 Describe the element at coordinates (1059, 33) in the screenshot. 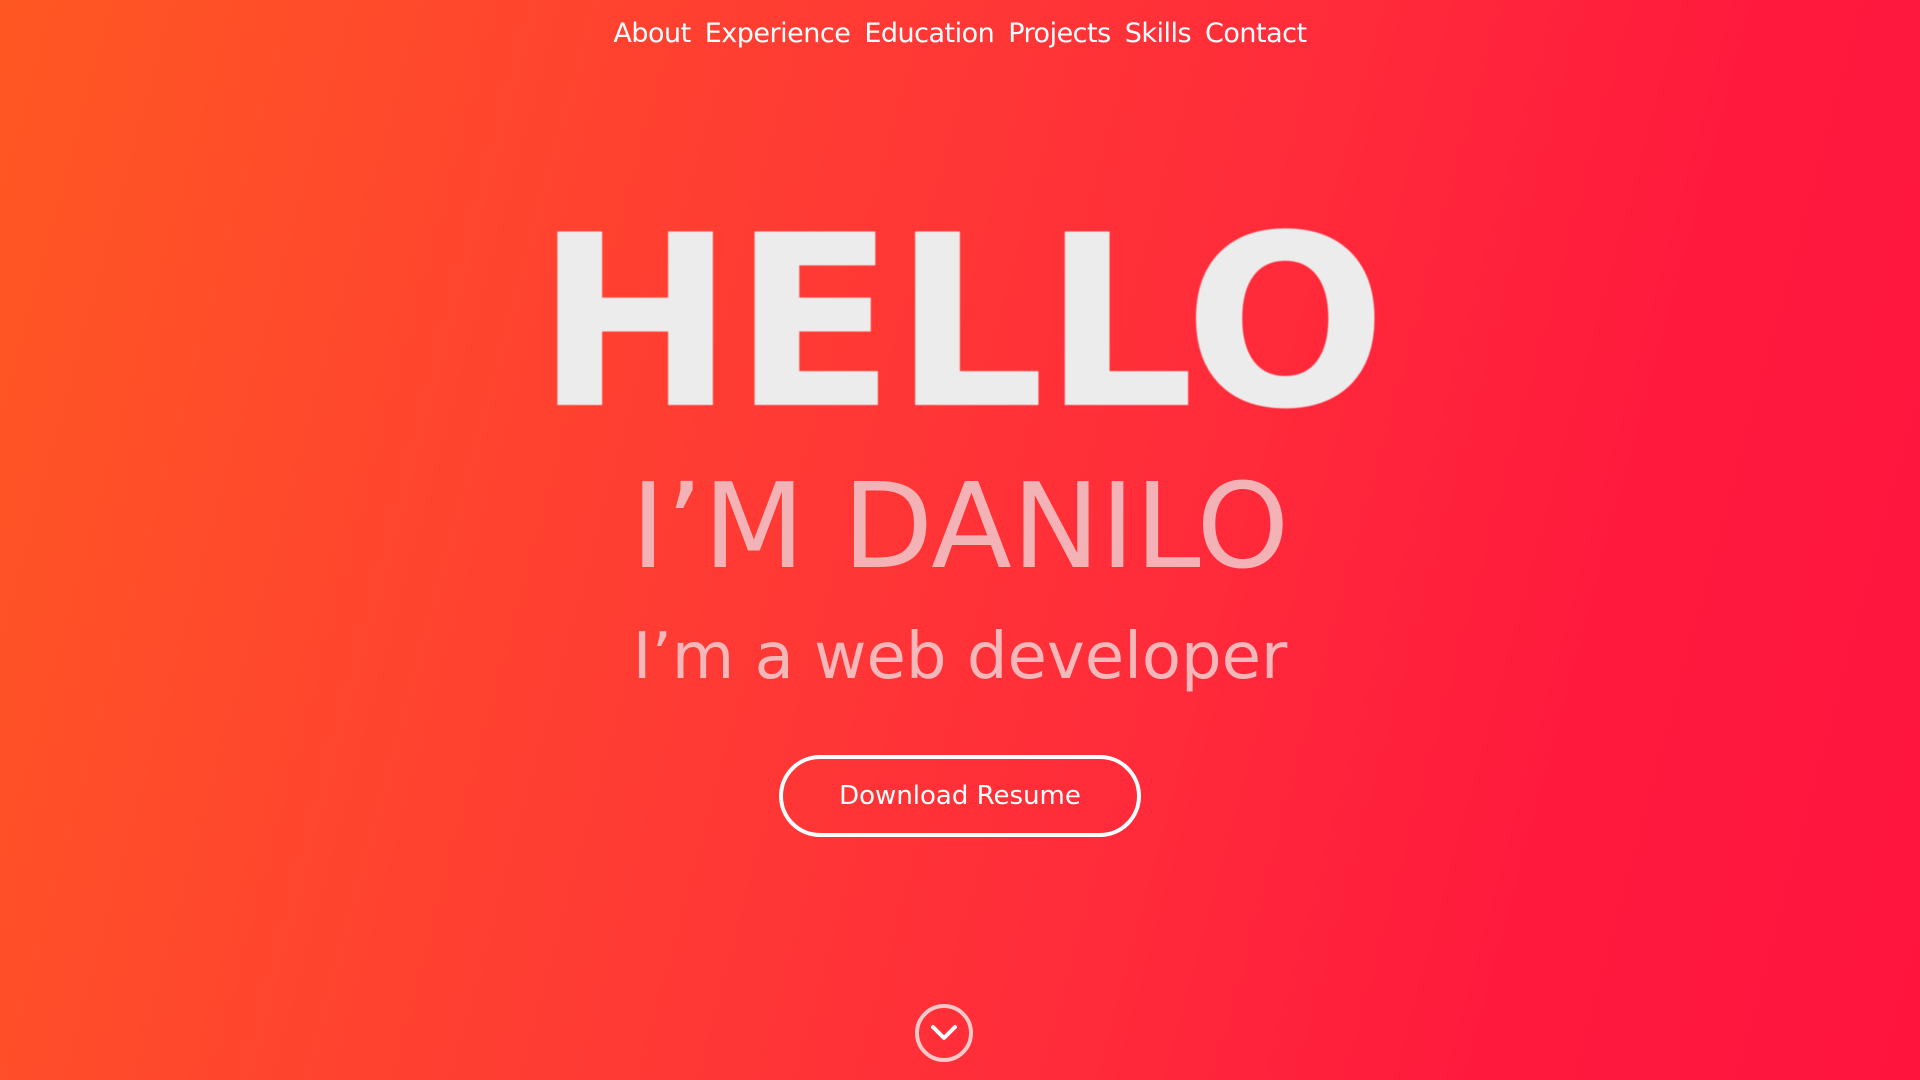

I see `nav-projects-link: Projects` at that location.